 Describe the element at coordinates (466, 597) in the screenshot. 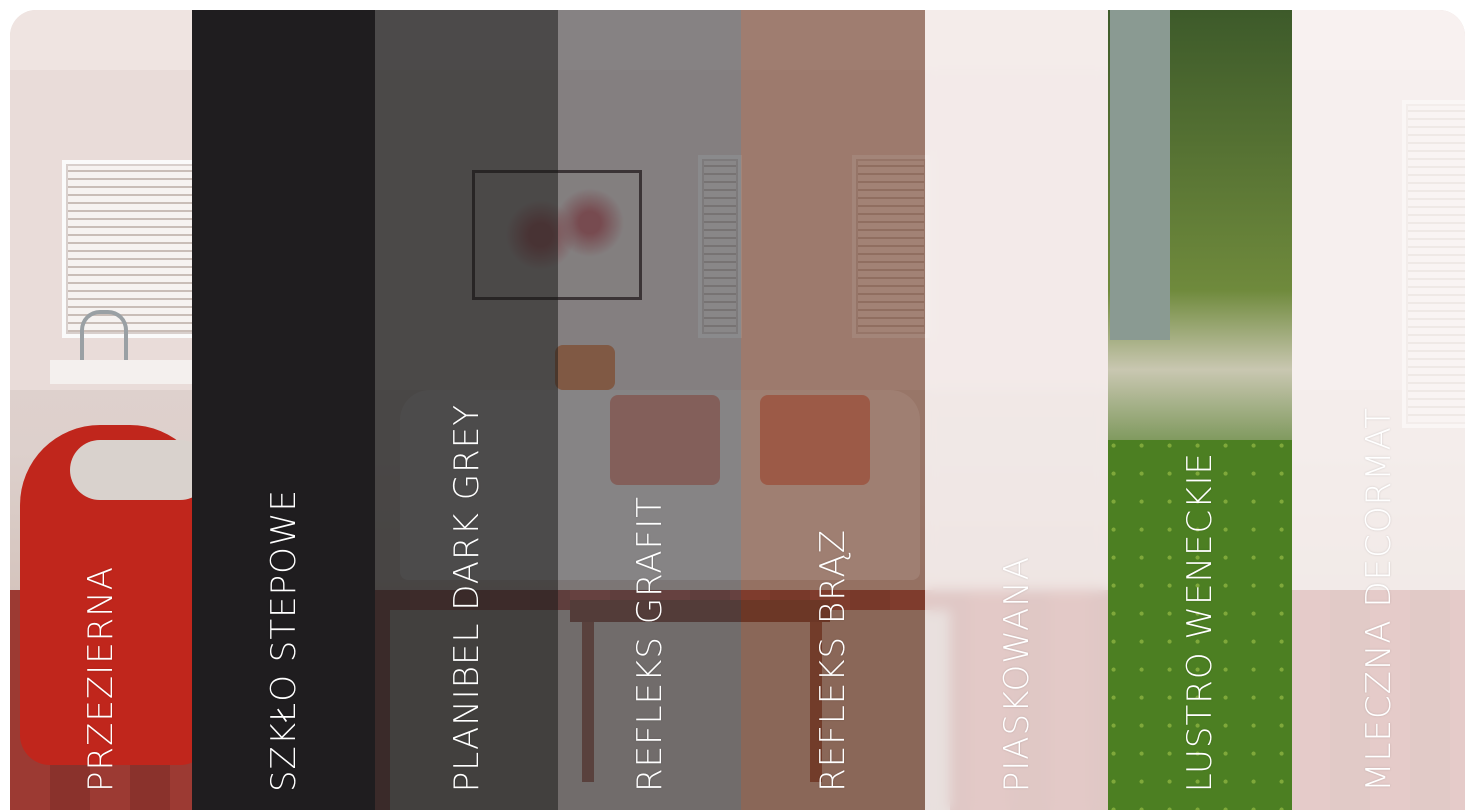

I see `glass-option-label: PLANIBEL DARK GREY` at that location.